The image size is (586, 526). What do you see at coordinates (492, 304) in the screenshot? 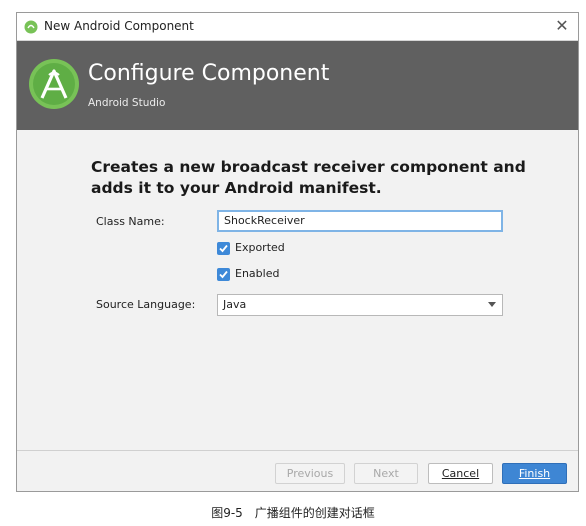
I see `chevron-down-icon` at bounding box center [492, 304].